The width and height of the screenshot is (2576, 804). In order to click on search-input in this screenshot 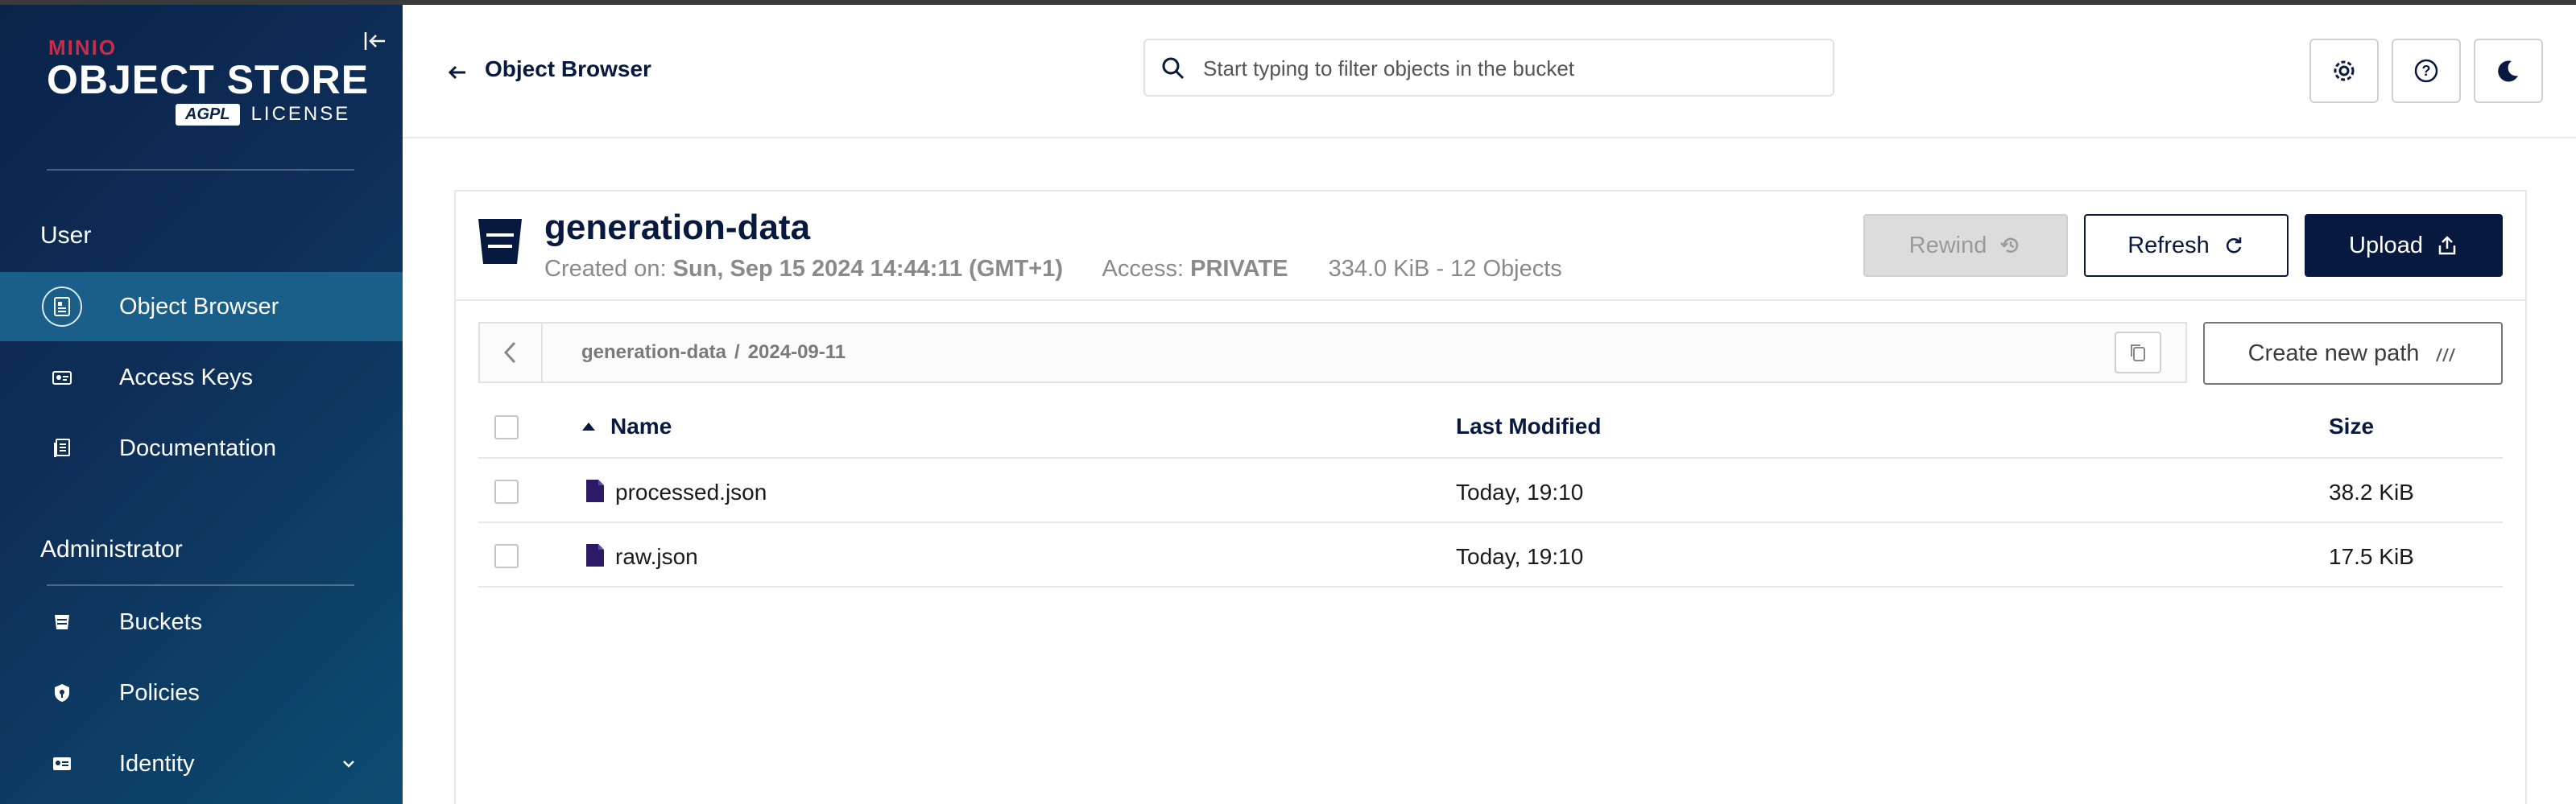, I will do `click(1509, 68)`.